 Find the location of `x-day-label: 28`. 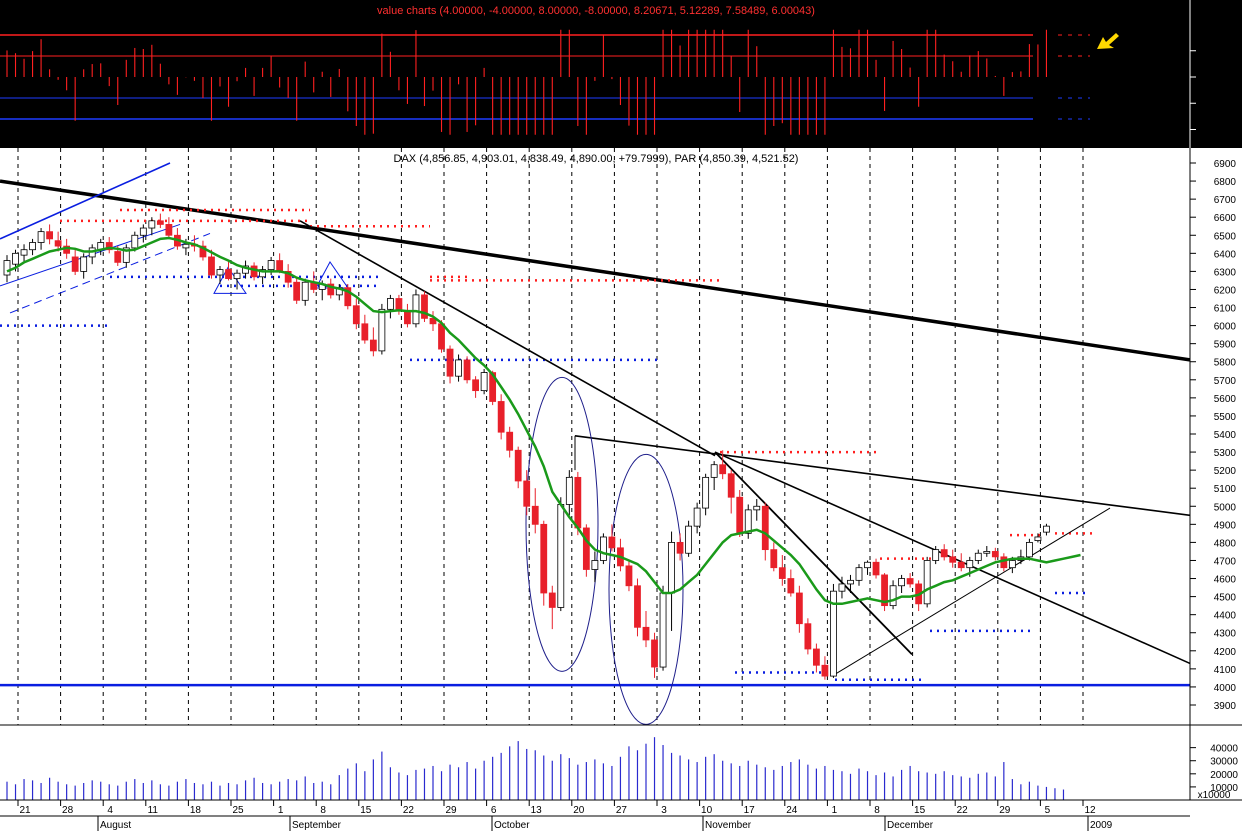

x-day-label: 28 is located at coordinates (68, 810).